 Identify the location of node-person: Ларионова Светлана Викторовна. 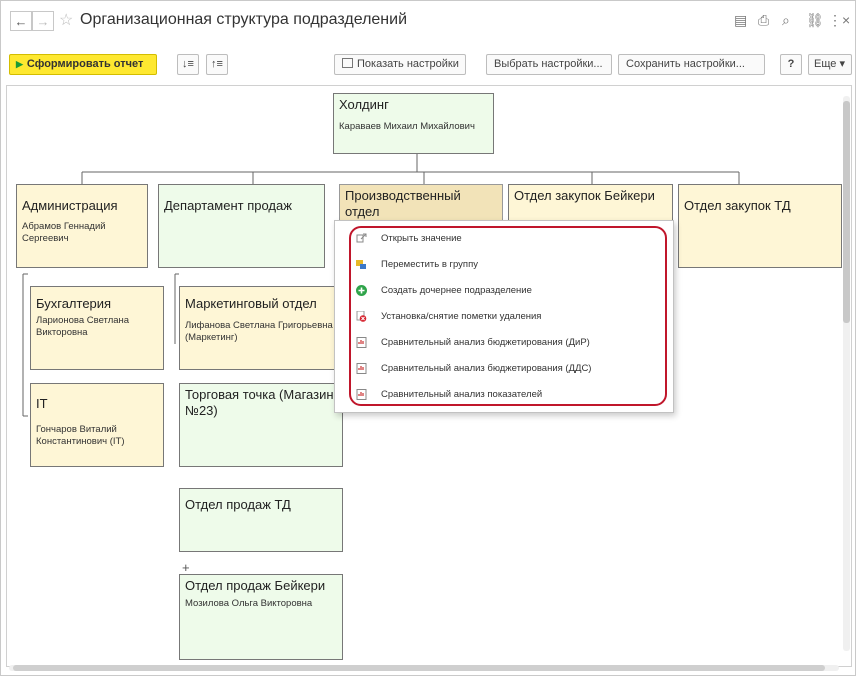
(83, 326).